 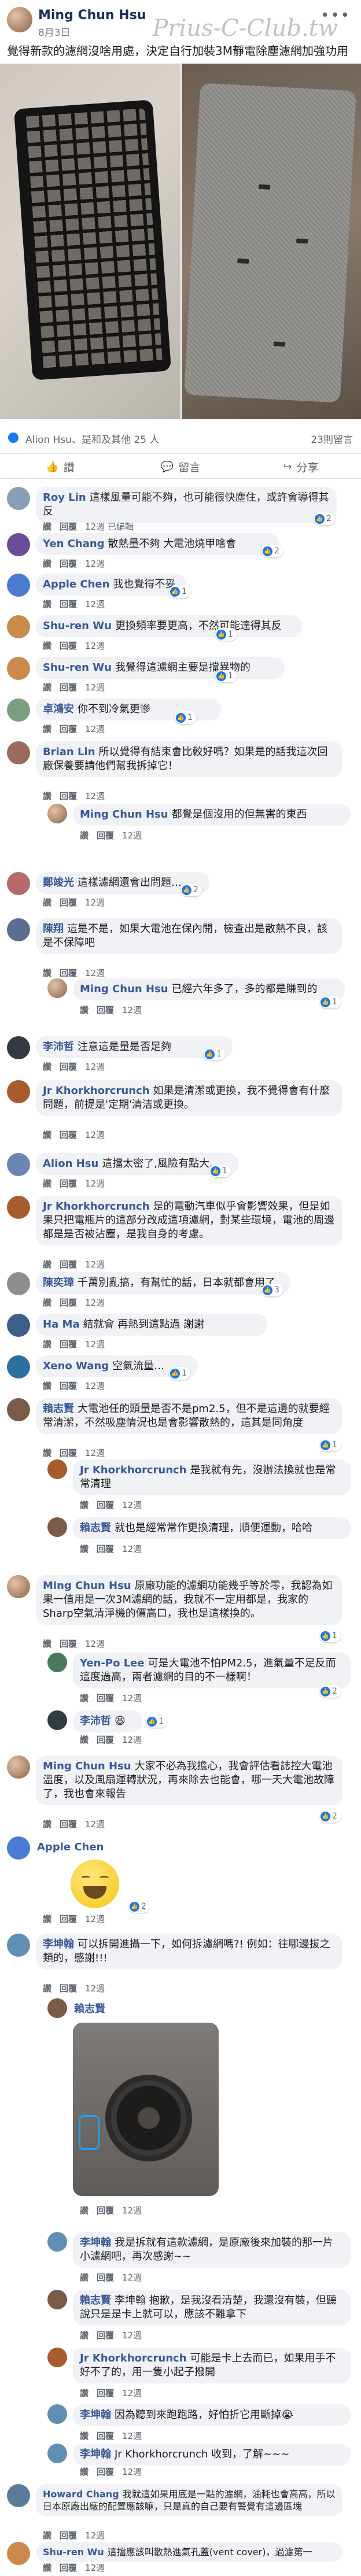 What do you see at coordinates (91, 241) in the screenshot?
I see `post-photo-grille` at bounding box center [91, 241].